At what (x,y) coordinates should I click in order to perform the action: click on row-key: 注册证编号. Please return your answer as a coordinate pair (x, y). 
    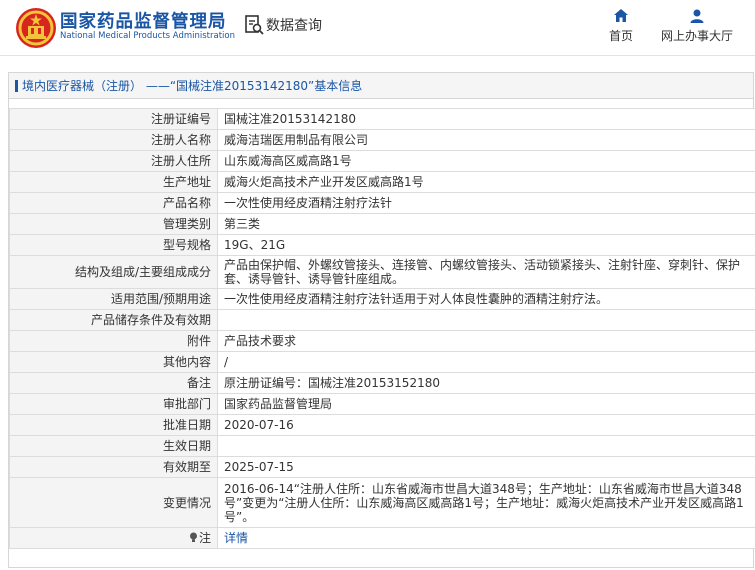
    Looking at the image, I should click on (113, 119).